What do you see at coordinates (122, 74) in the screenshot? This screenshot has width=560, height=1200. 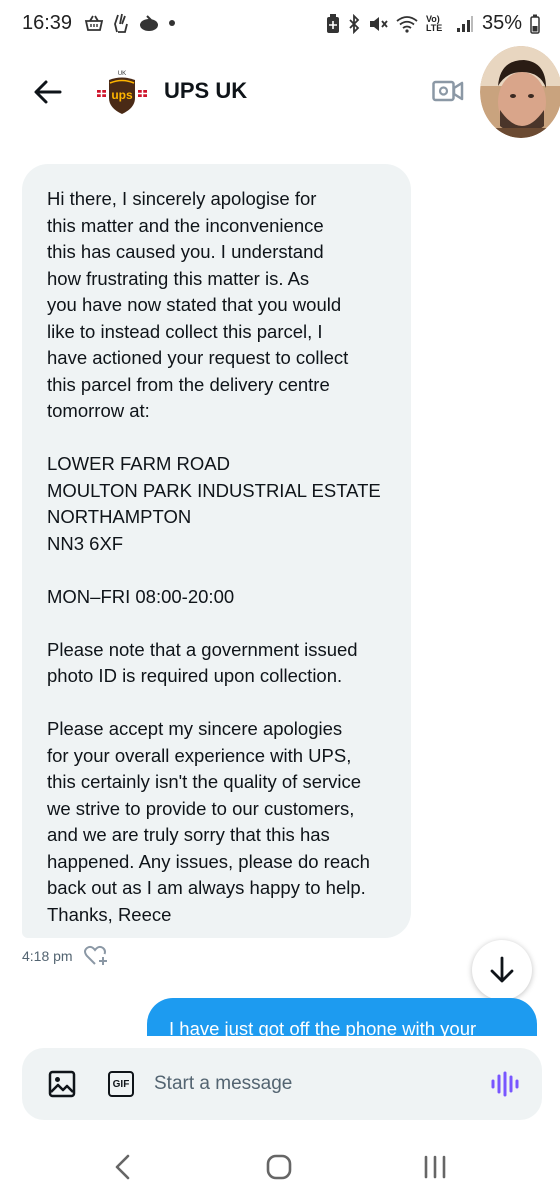 I see `logo-caption: UK` at bounding box center [122, 74].